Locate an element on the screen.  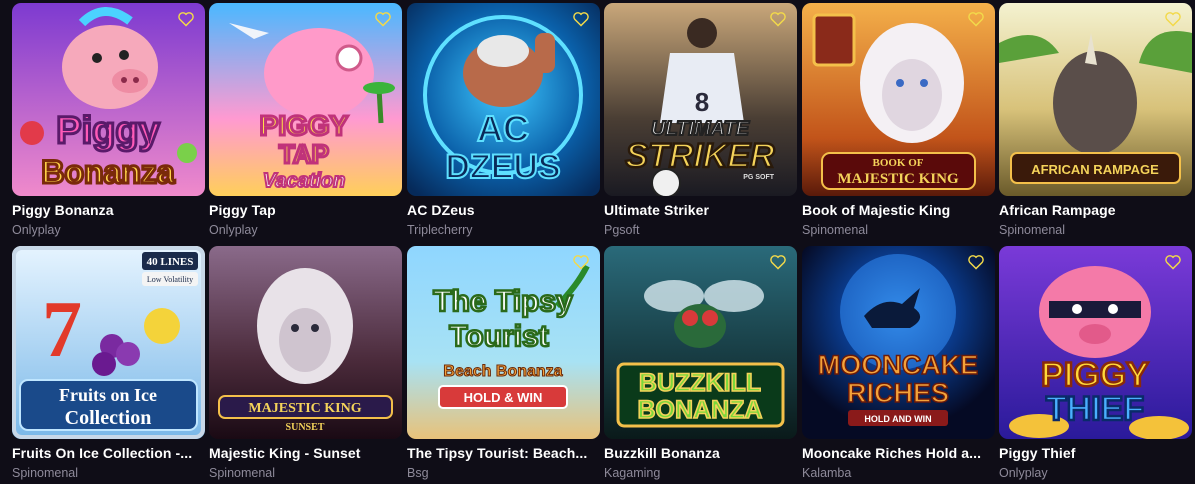
game-thumbnail: PIGGY TAP Vacation is located at coordinates (305, 99).